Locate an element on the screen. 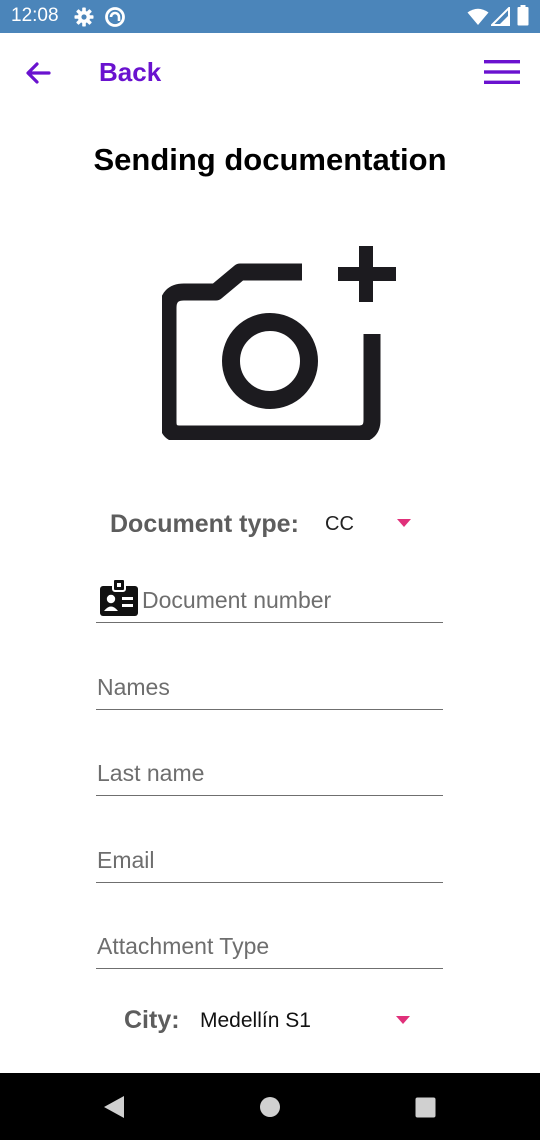 The width and height of the screenshot is (540, 1140). attachment-type-input is located at coordinates (269, 946).